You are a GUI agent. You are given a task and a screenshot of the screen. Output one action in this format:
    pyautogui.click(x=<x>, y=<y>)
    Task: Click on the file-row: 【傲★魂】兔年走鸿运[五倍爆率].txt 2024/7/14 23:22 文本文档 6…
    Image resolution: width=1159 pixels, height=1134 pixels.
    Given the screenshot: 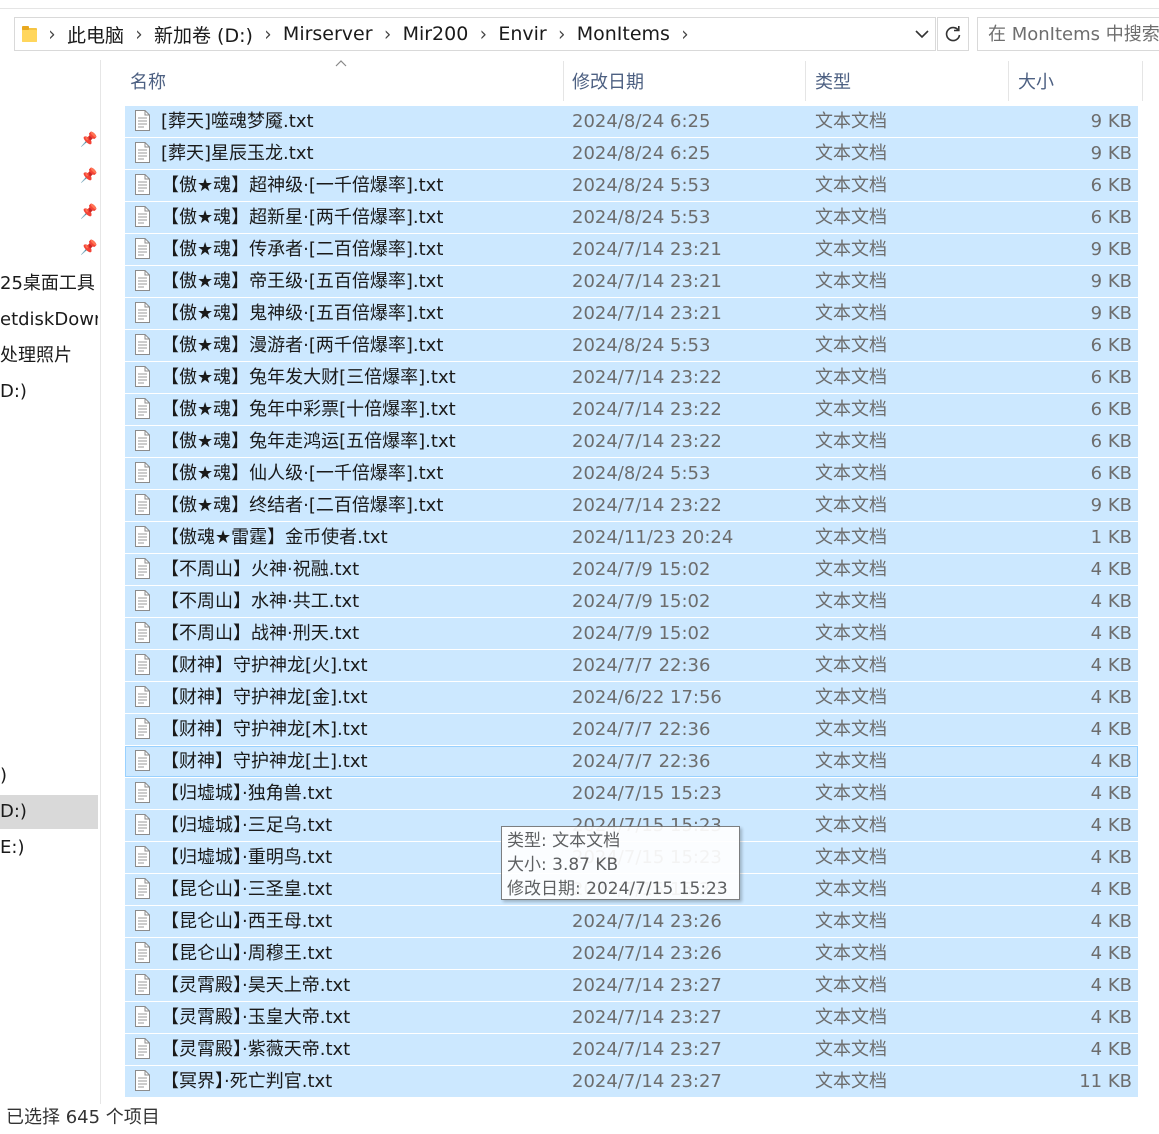 What is the action you would take?
    pyautogui.click(x=631, y=441)
    